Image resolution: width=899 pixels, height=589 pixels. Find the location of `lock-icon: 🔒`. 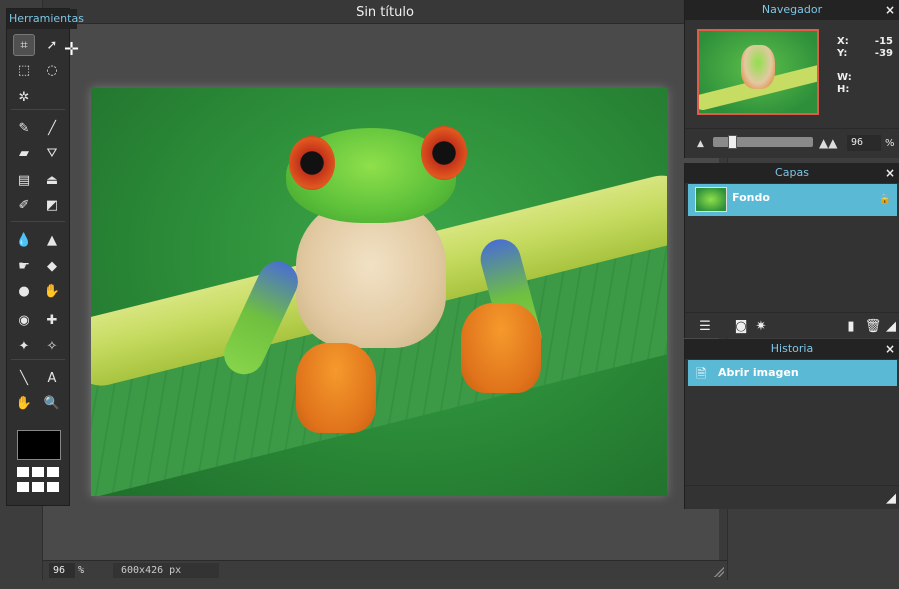

lock-icon: 🔒 is located at coordinates (884, 199).